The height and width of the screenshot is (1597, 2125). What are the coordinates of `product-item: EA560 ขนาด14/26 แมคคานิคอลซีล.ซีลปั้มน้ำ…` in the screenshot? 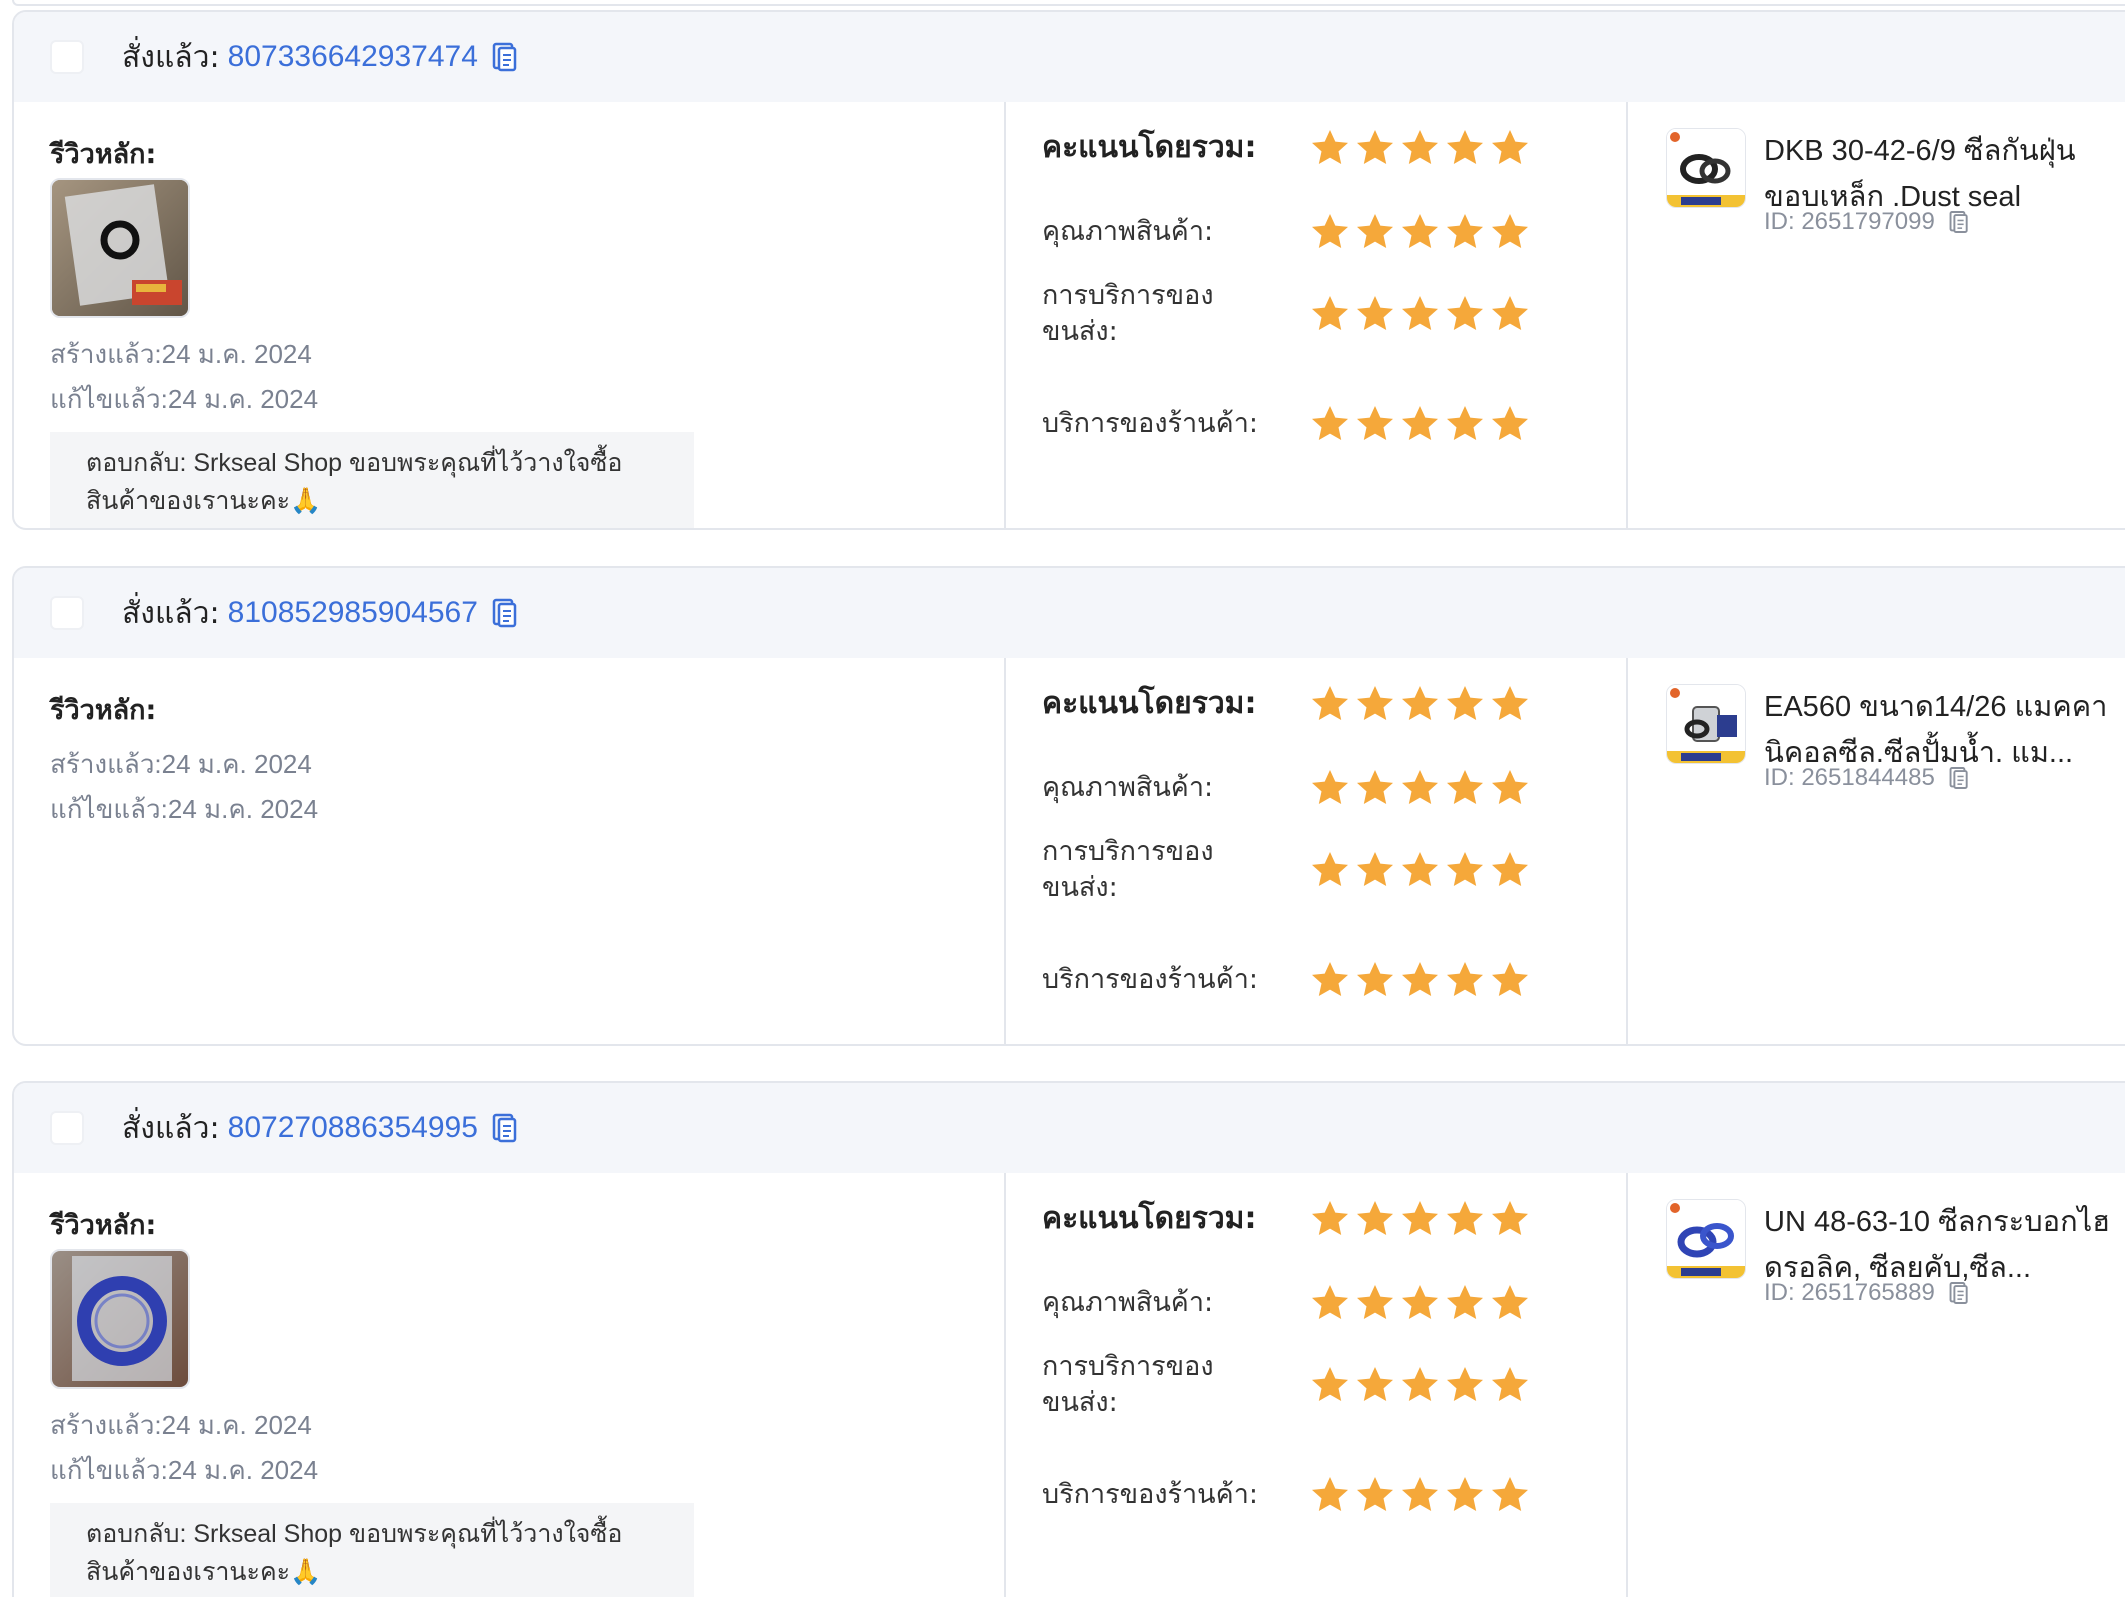 It's located at (1890, 738).